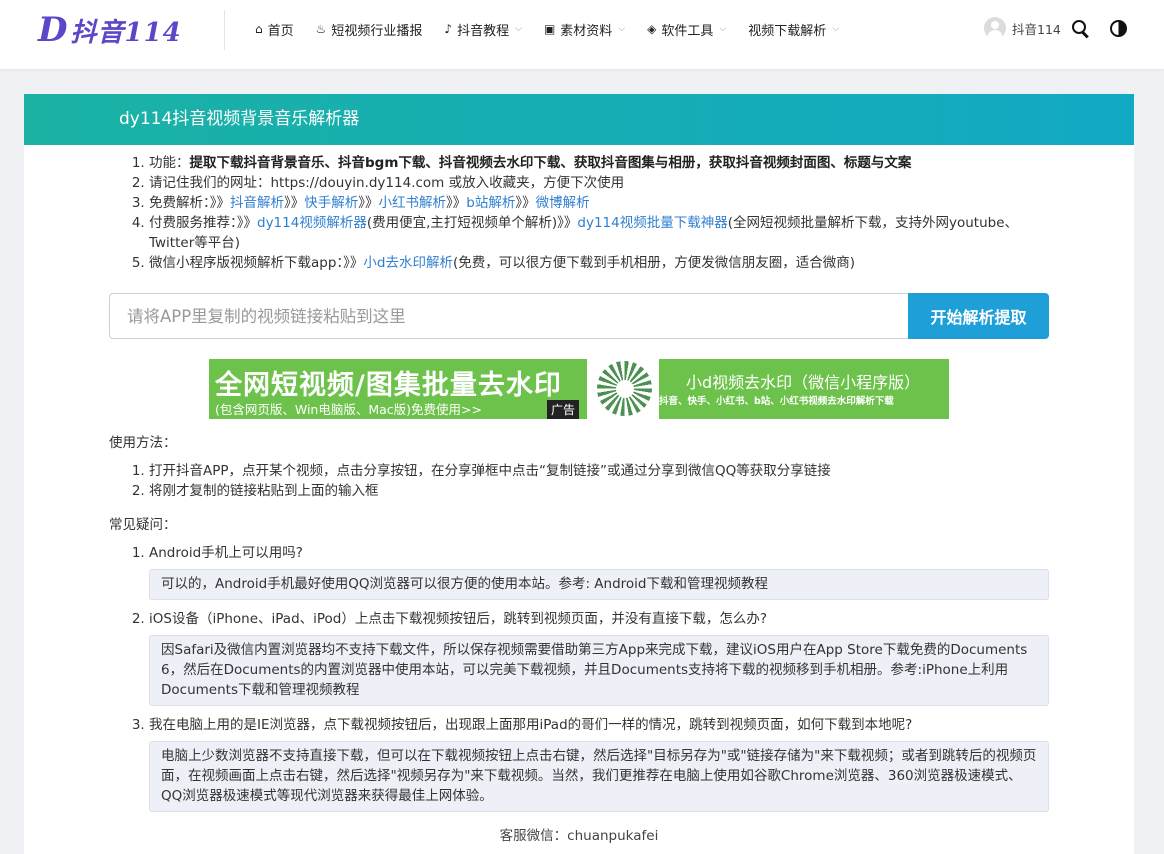 The height and width of the screenshot is (854, 1164). What do you see at coordinates (331, 203) in the screenshot?
I see `link-kuaishou-parse: 快手解析` at bounding box center [331, 203].